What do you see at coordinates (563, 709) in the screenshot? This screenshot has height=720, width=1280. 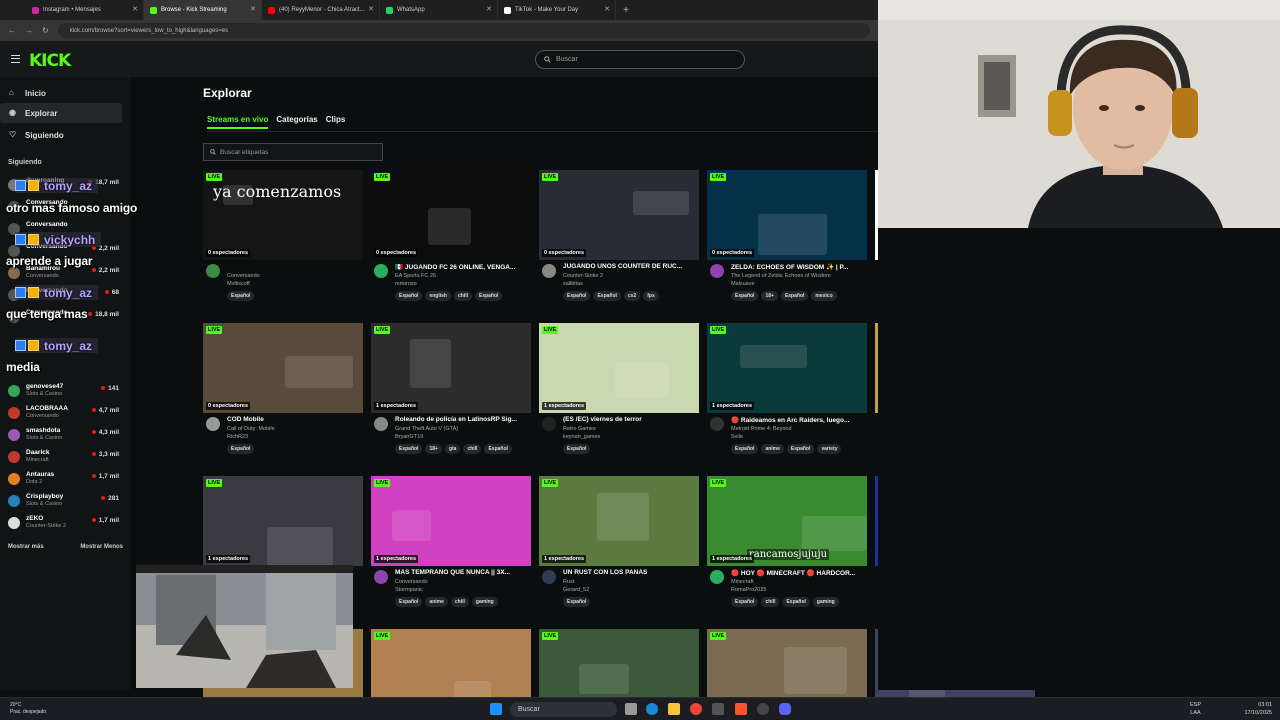 I see `taskbar-search: Buscar` at bounding box center [563, 709].